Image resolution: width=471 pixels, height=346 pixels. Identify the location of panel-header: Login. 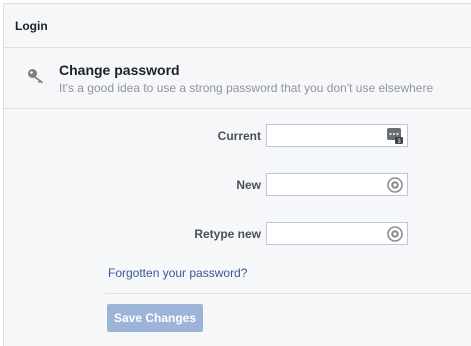
(237, 26).